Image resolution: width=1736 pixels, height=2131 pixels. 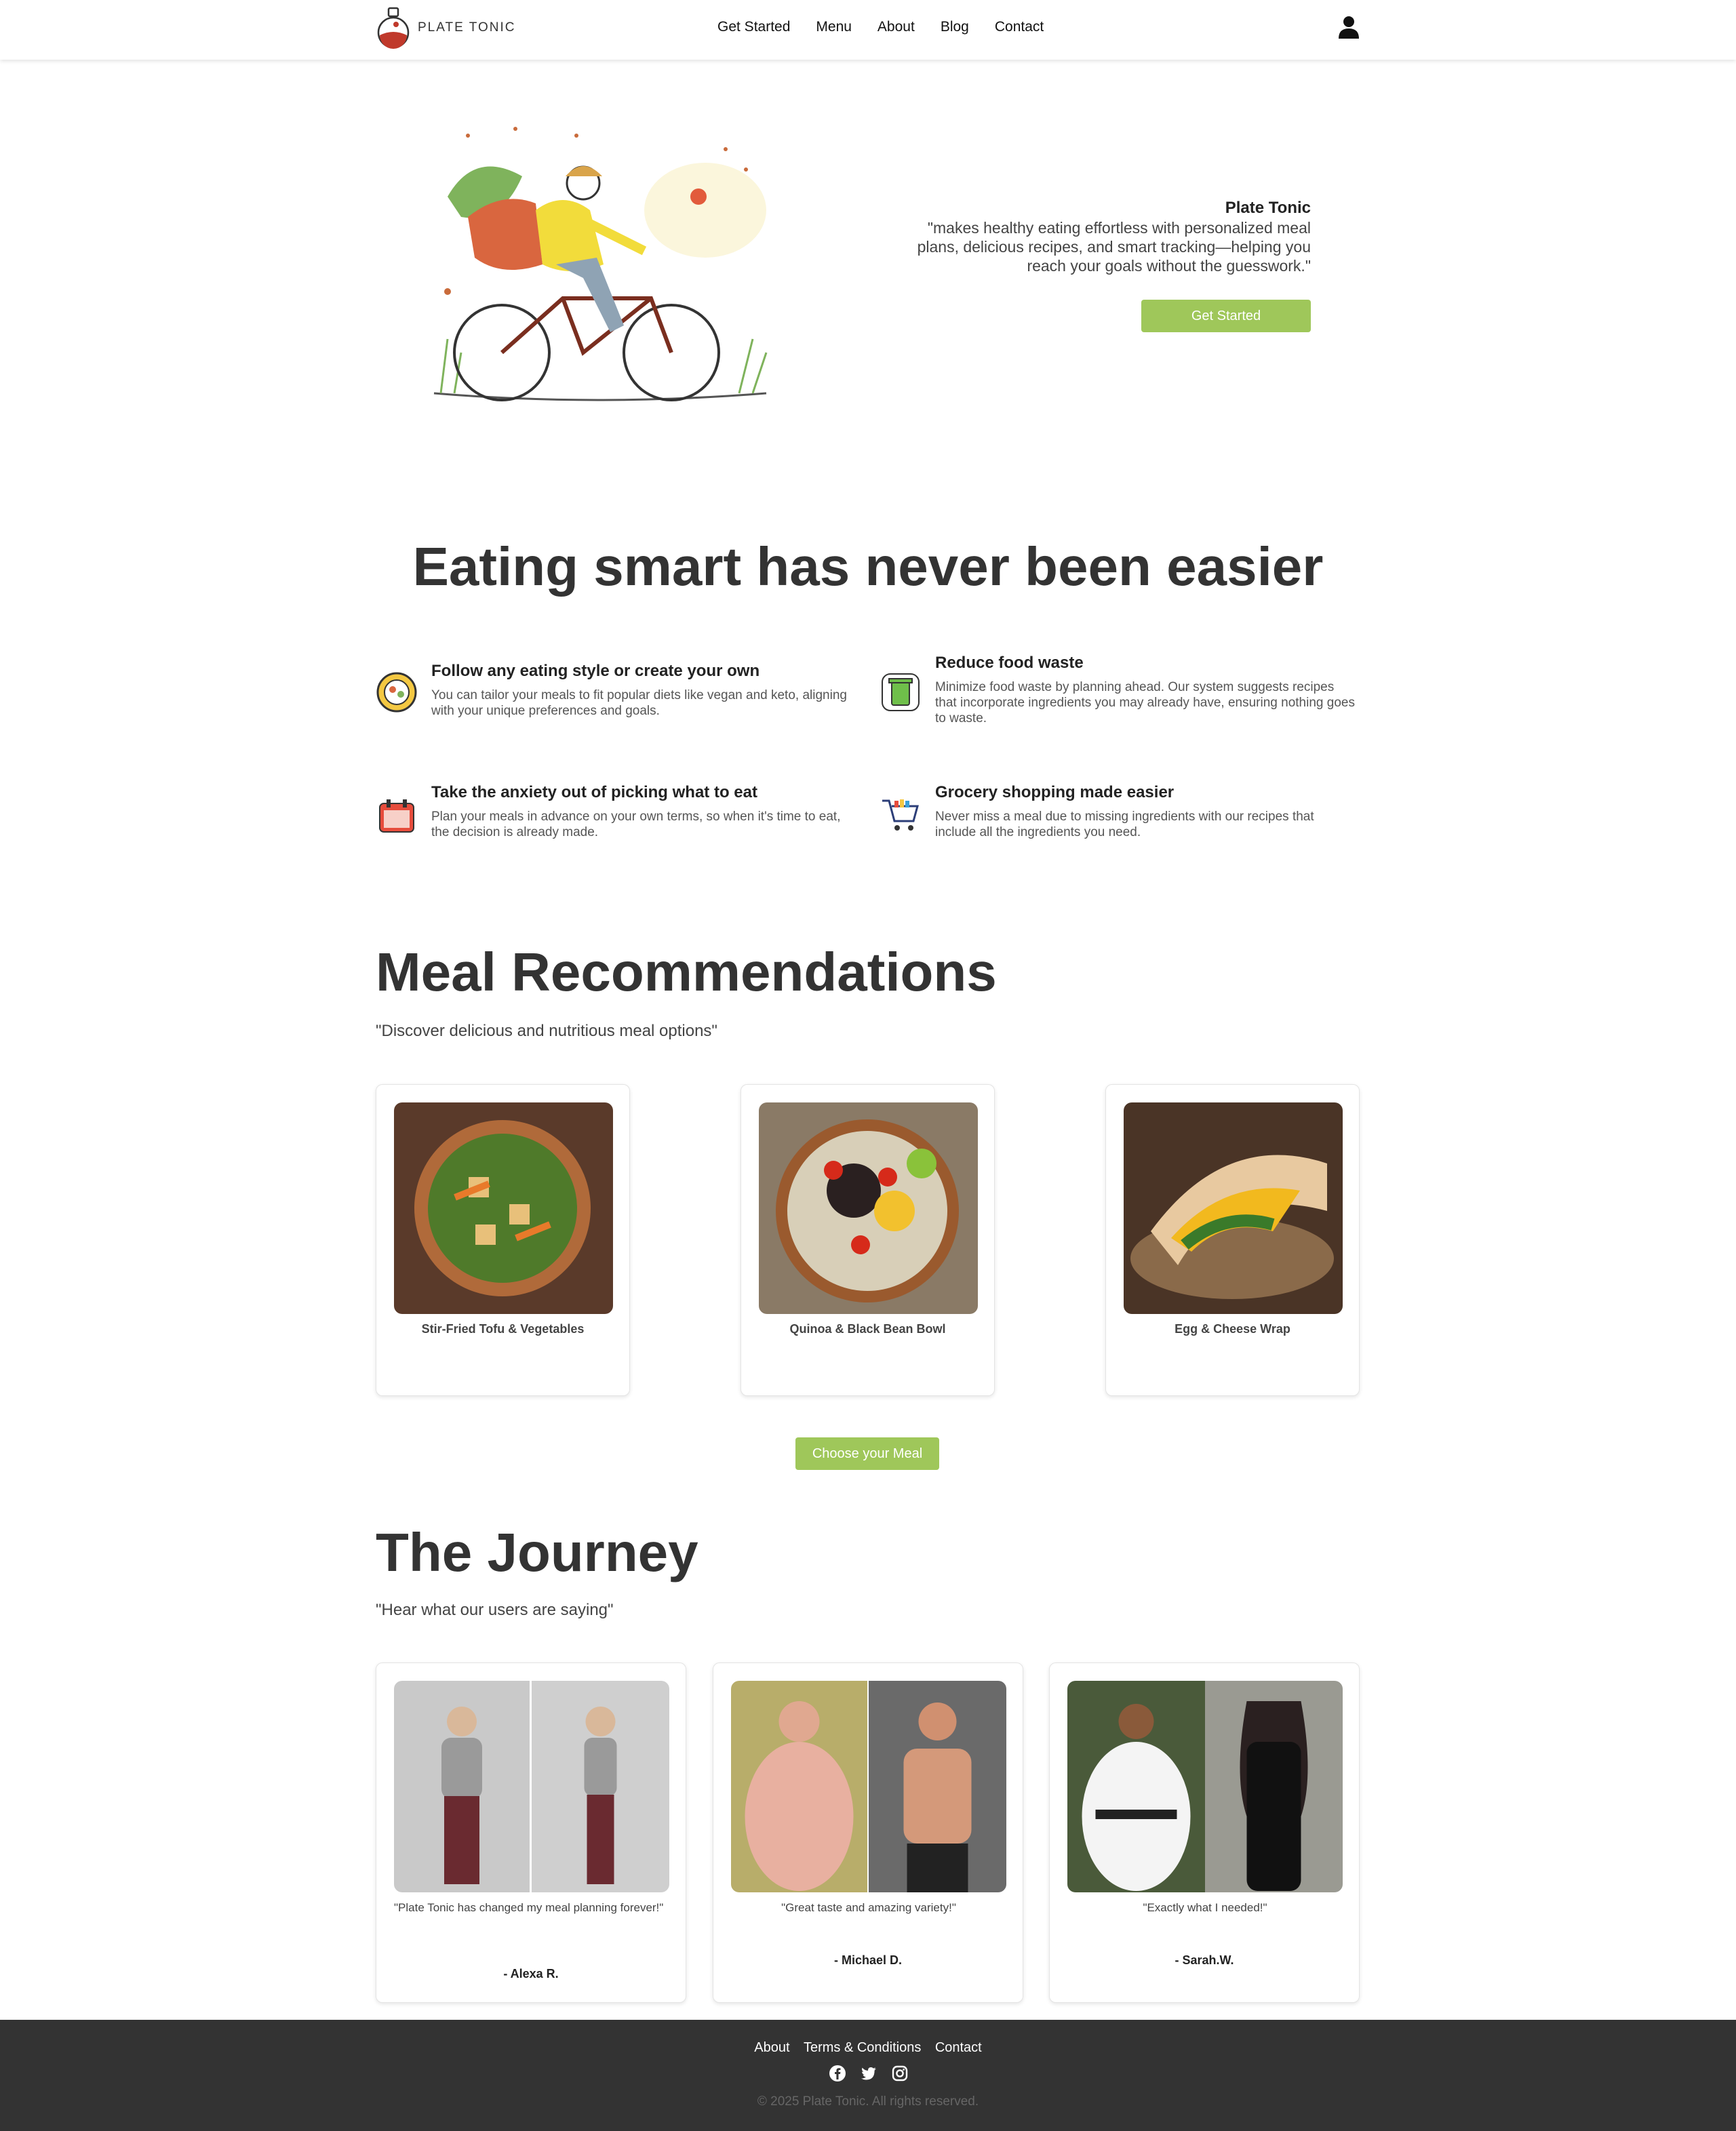 What do you see at coordinates (868, 567) in the screenshot?
I see `features-title: Eating smart has never been easier` at bounding box center [868, 567].